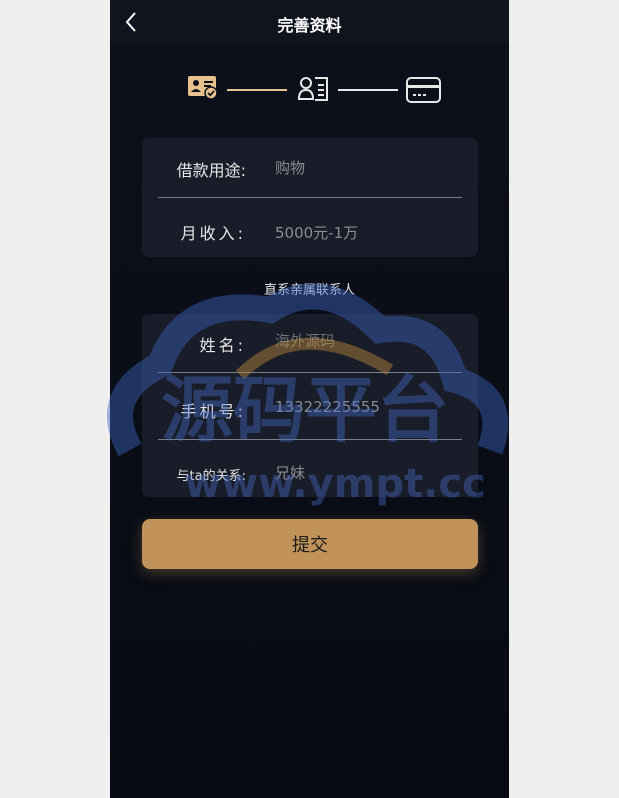 The height and width of the screenshot is (798, 619). Describe the element at coordinates (213, 233) in the screenshot. I see `monthly-income-label: 月收入:` at that location.